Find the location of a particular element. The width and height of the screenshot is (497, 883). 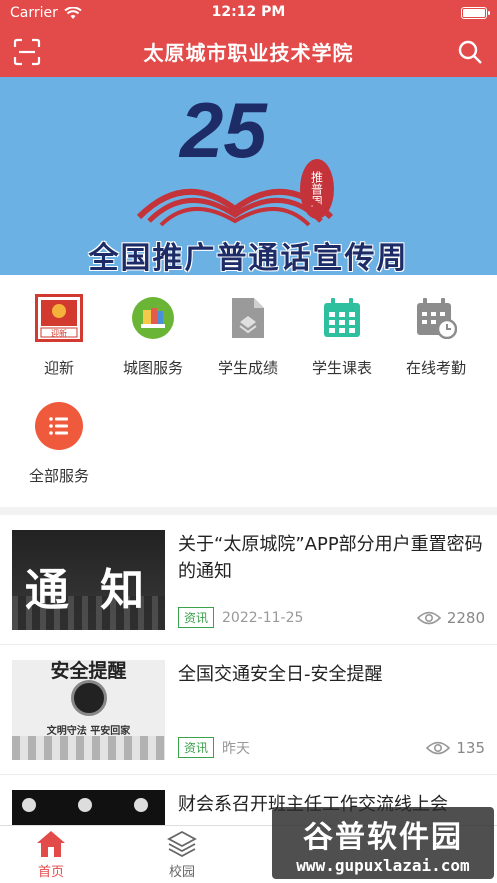

scan-button is located at coordinates (27, 52).